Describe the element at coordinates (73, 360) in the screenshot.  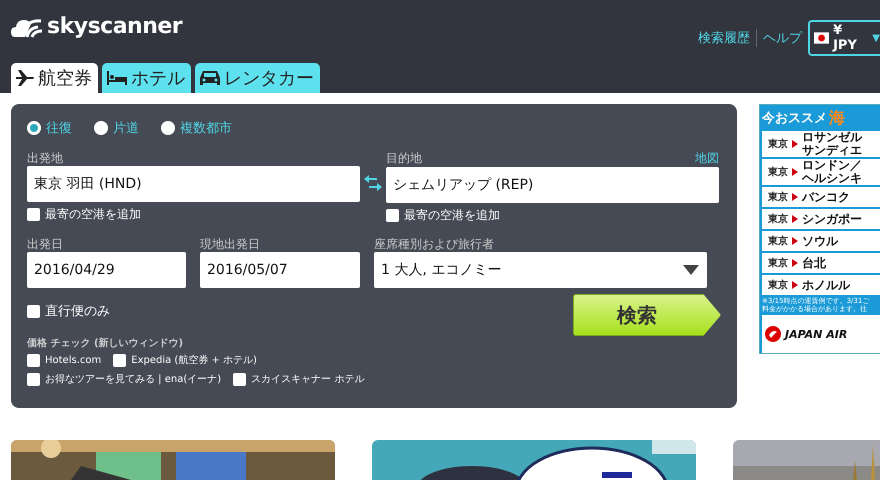
I see `checkbox-label: Hotels.com` at that location.